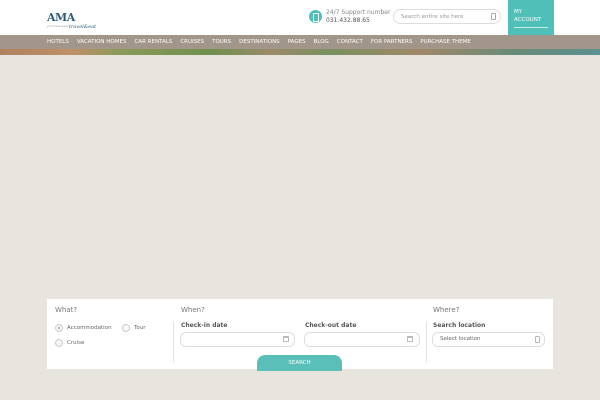 This screenshot has height=400, width=600. What do you see at coordinates (331, 325) in the screenshot?
I see `checkout-label: Check-out date` at bounding box center [331, 325].